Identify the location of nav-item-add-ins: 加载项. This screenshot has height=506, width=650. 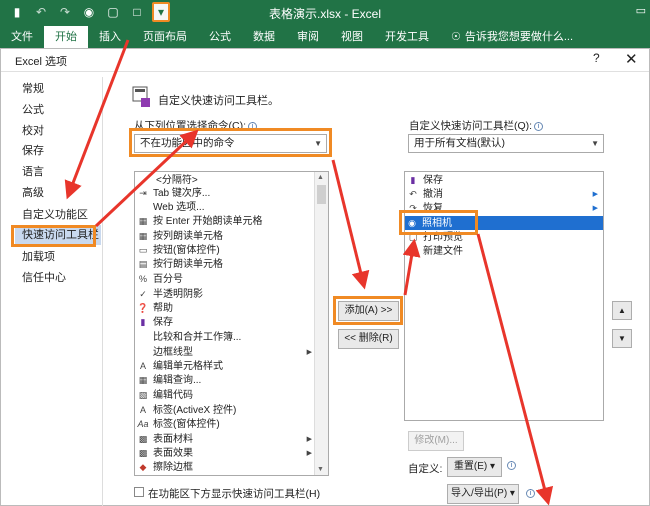
(58, 257).